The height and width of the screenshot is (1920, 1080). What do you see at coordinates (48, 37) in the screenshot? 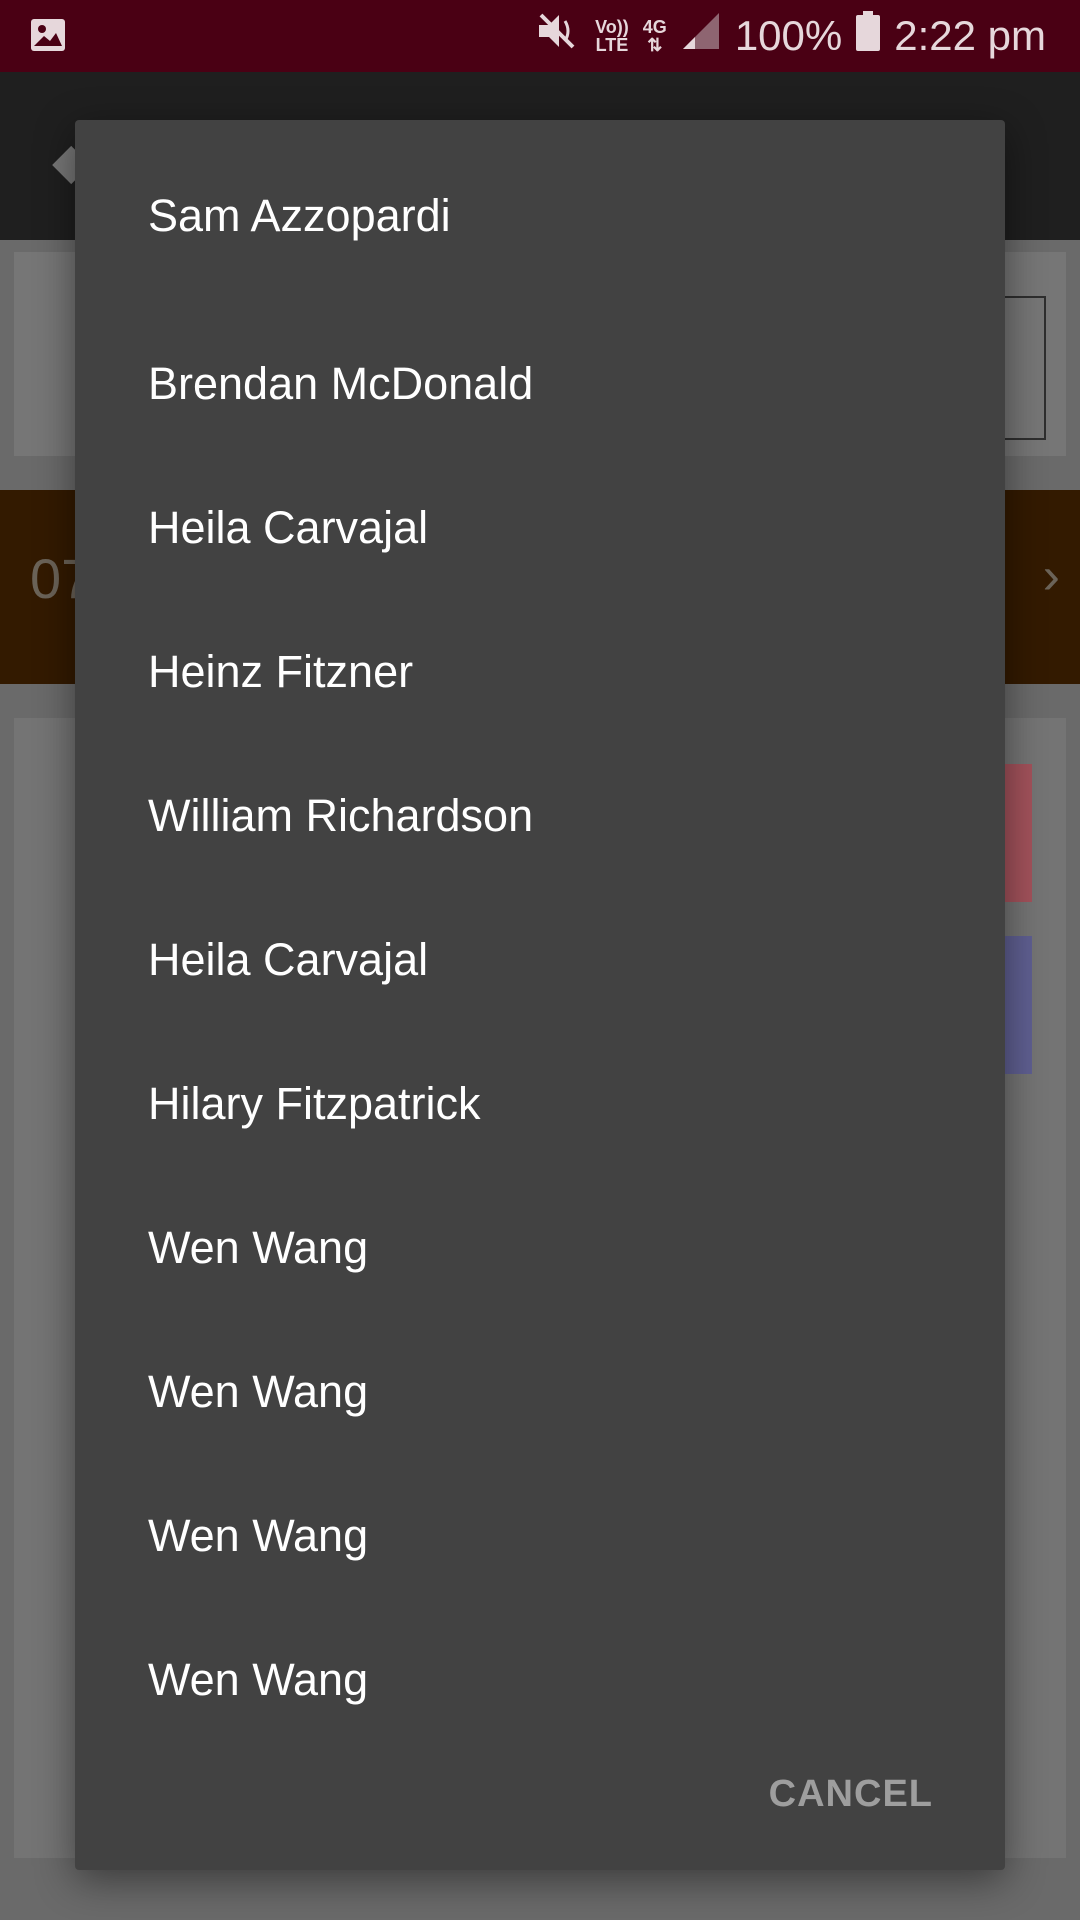
I see `image-icon` at bounding box center [48, 37].